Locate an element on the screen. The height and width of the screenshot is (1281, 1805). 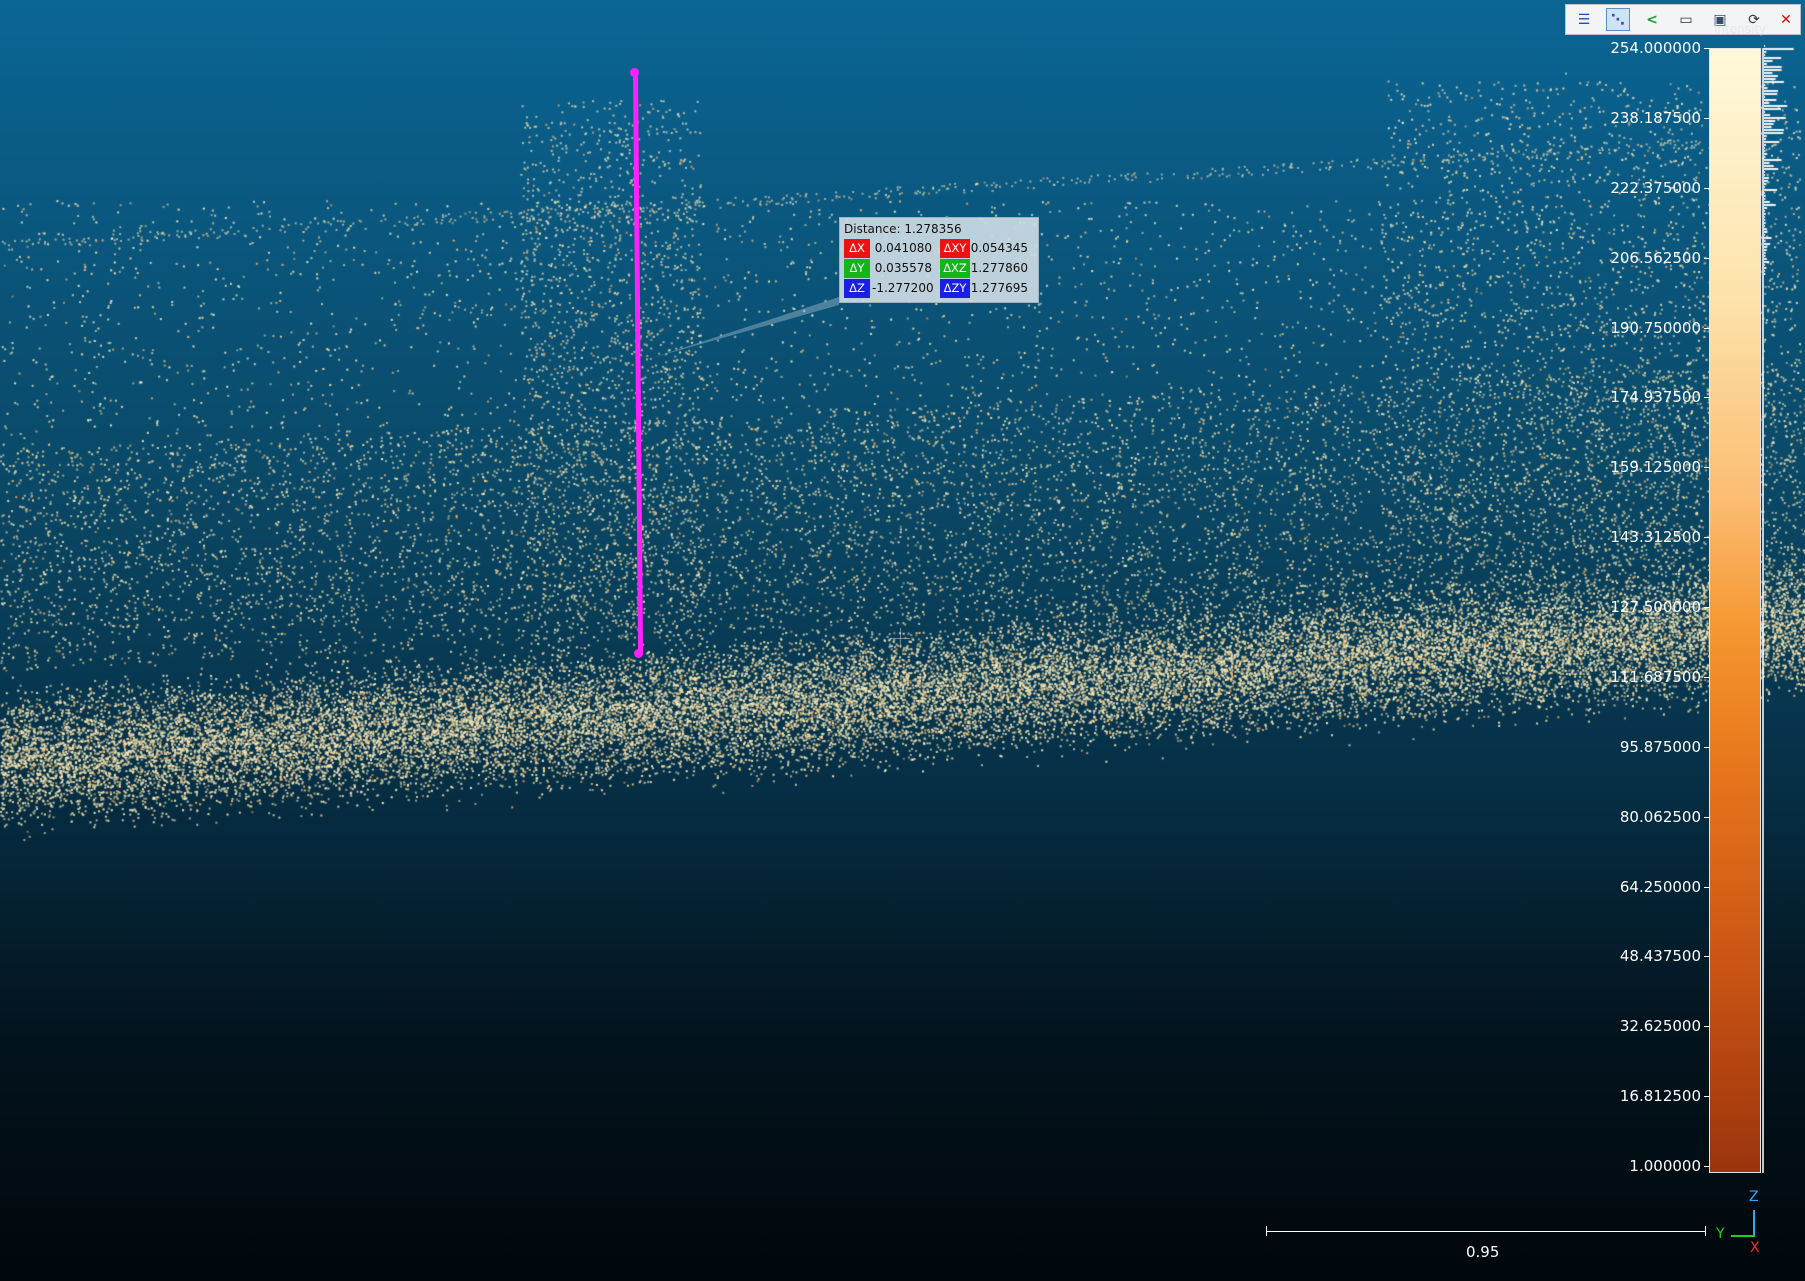
delta-row-y: ΔY 0.035578 ΔXZ 1.277860 is located at coordinates (939, 268).